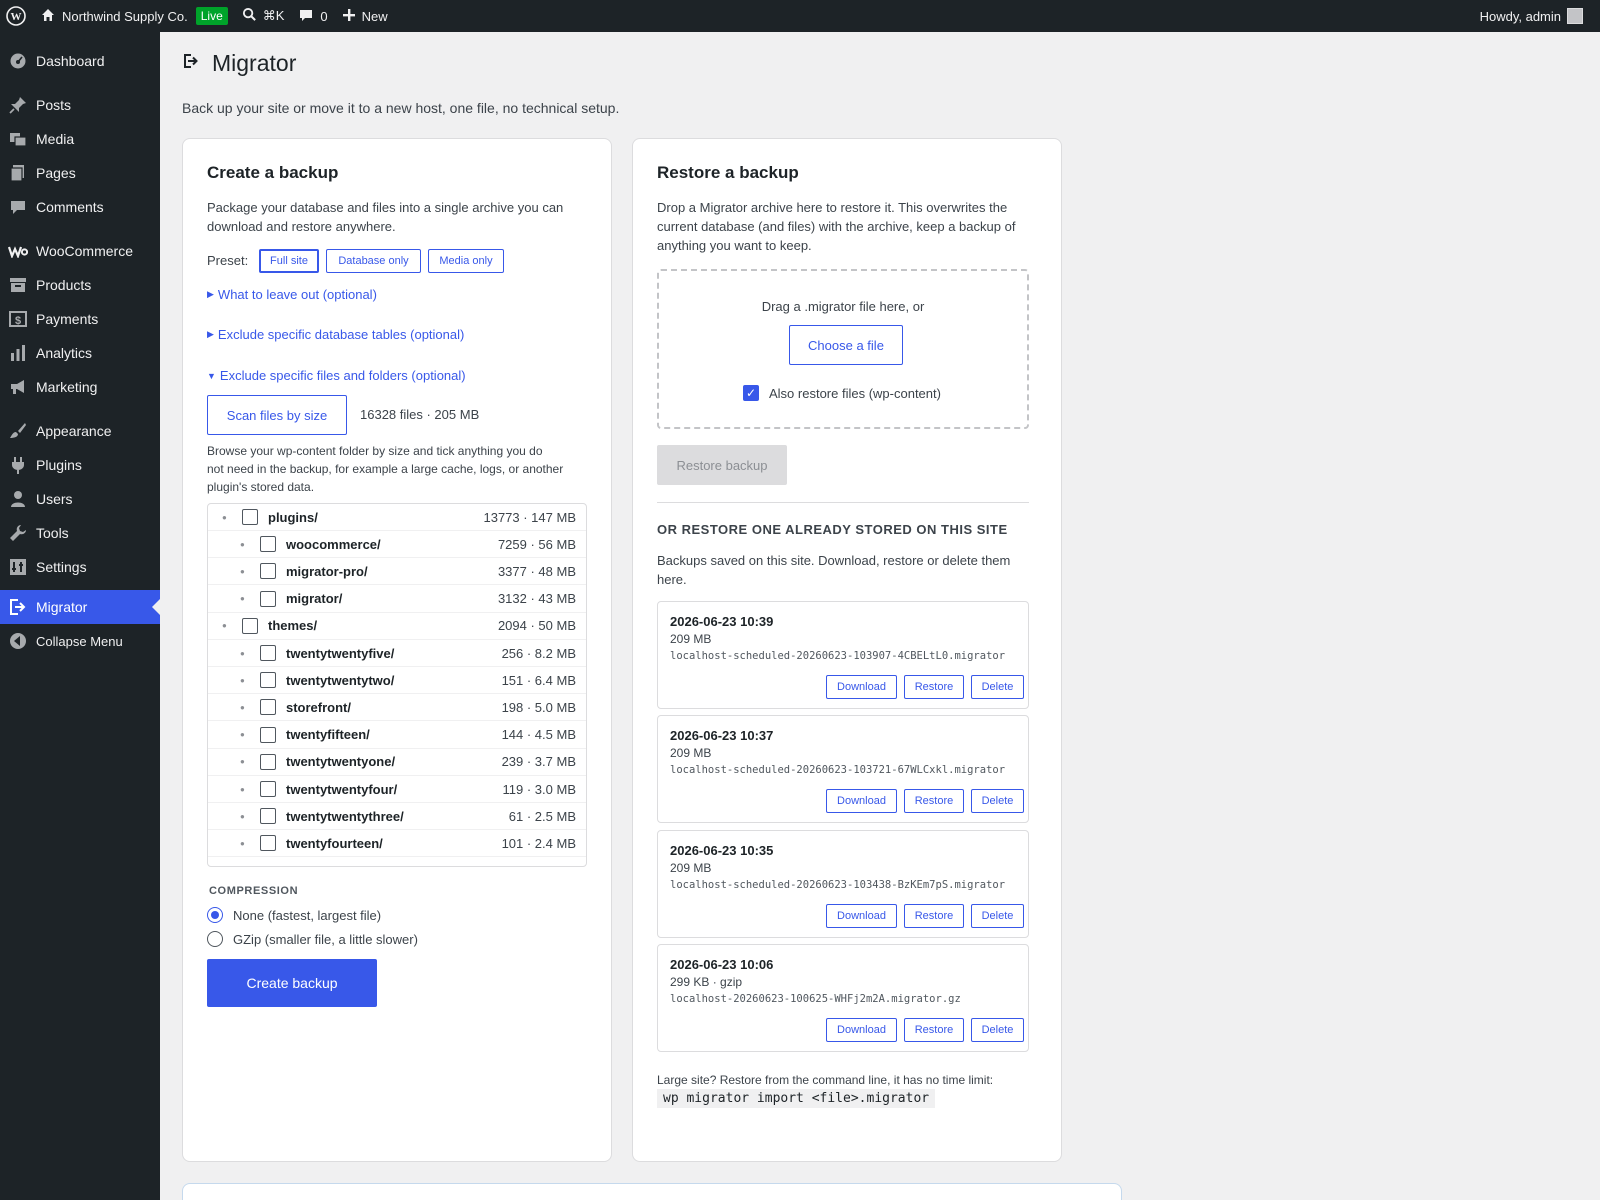  What do you see at coordinates (397, 762) in the screenshot?
I see `file-tree-row: ● twentytwentyone/239 · 3.7 MB` at bounding box center [397, 762].